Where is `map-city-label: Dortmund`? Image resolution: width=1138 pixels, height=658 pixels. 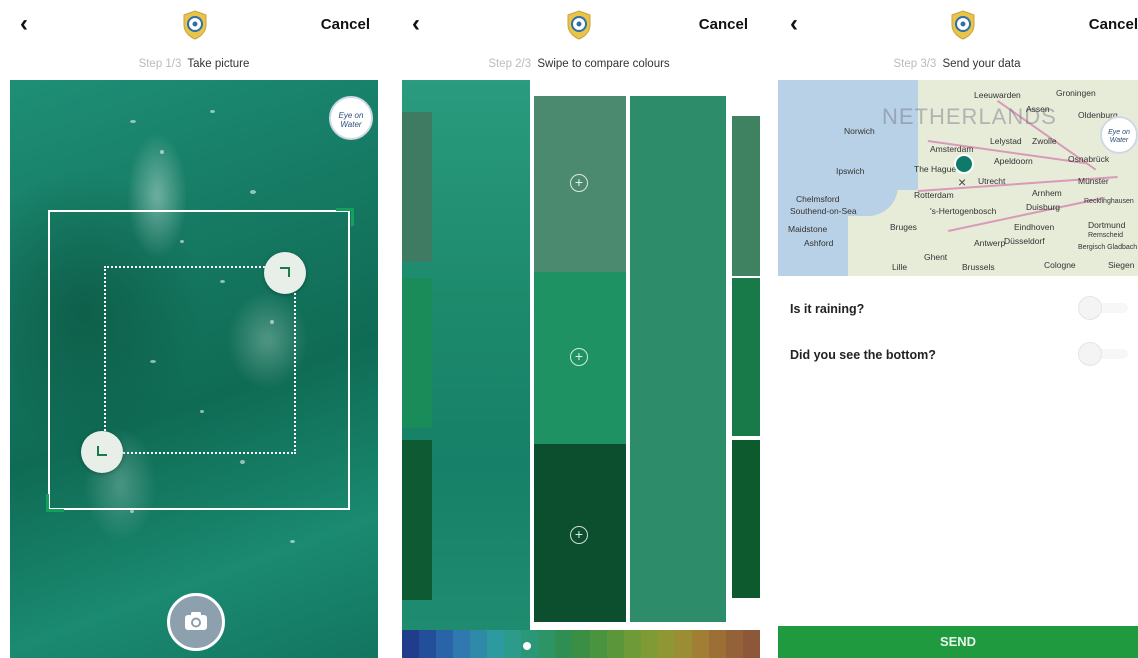
map-city-label: Dortmund is located at coordinates (1107, 225).